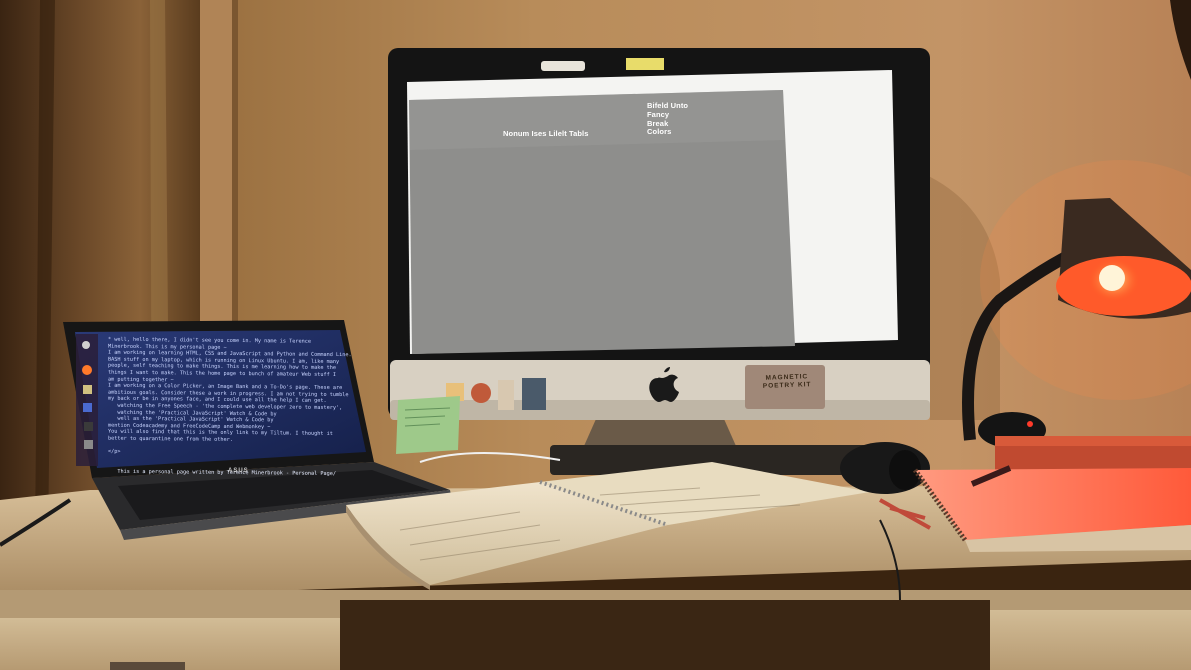 The image size is (1191, 670). Describe the element at coordinates (665, 635) in the screenshot. I see `desk-knee-space` at that location.